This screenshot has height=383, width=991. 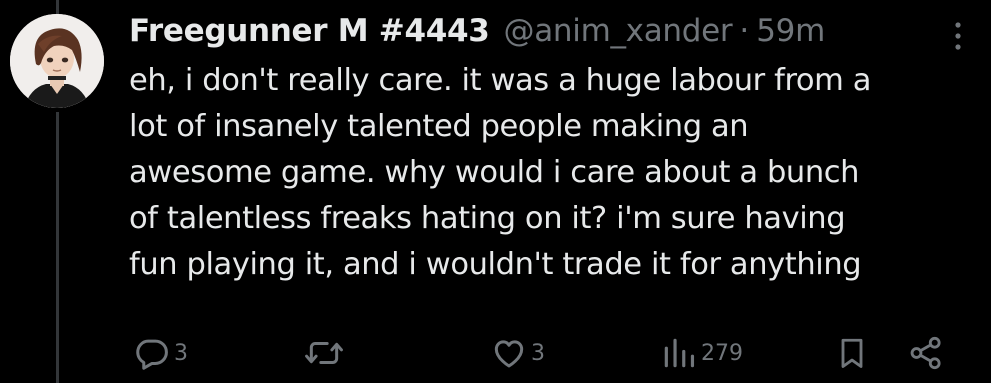 I want to click on avatar, so click(x=57, y=61).